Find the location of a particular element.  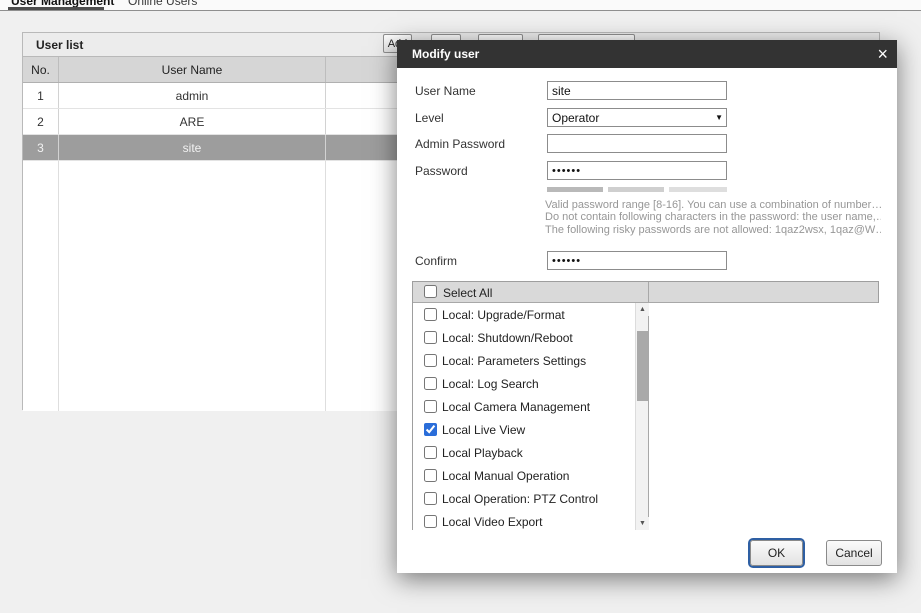

confirm-password-field is located at coordinates (637, 260).